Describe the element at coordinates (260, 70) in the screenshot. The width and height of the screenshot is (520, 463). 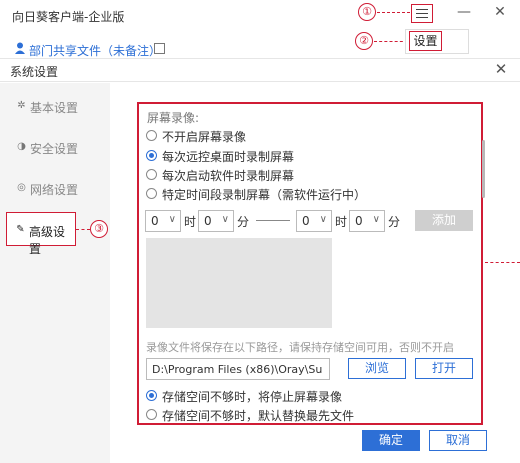
I see `dialog-header` at that location.